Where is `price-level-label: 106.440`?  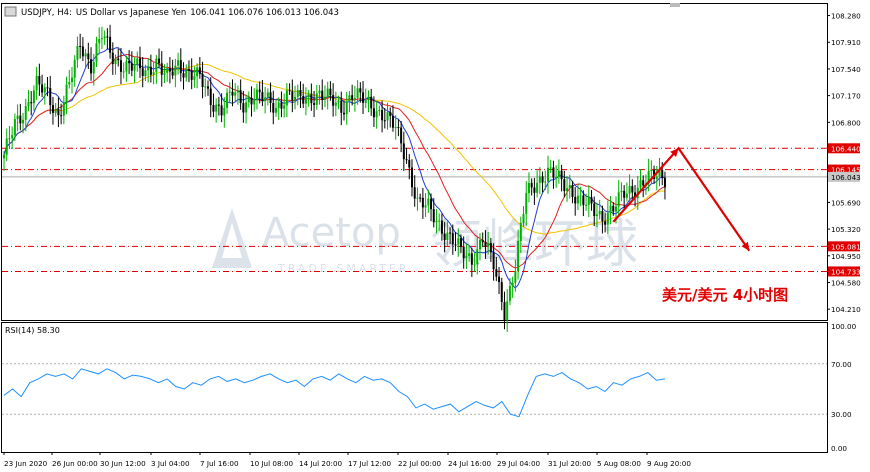
price-level-label: 106.440 is located at coordinates (846, 148).